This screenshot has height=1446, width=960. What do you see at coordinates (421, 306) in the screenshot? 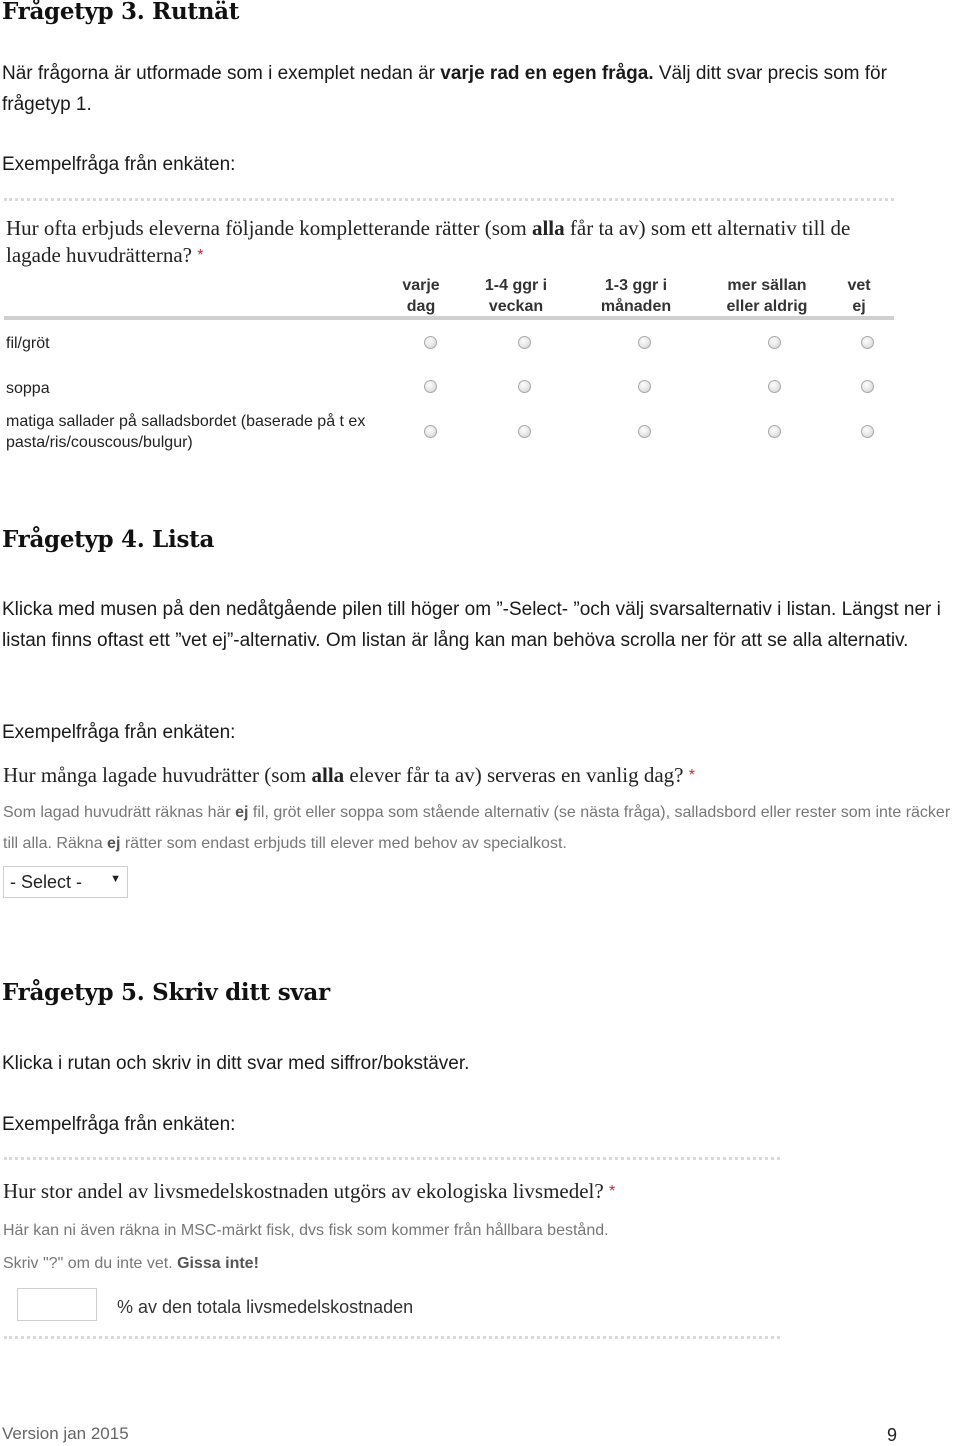
I see `column-header-line: dag` at bounding box center [421, 306].